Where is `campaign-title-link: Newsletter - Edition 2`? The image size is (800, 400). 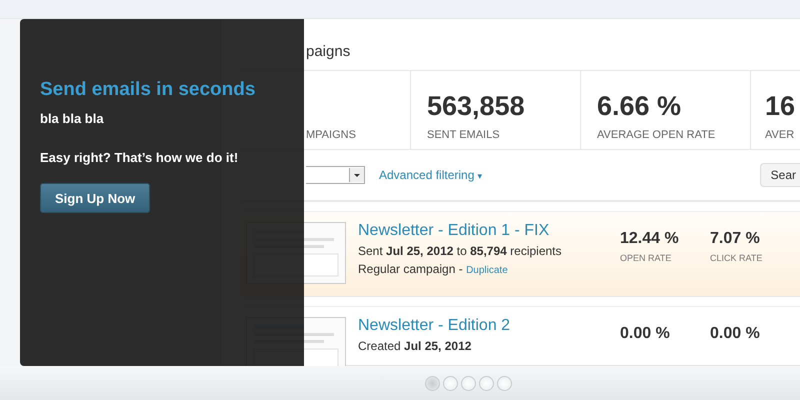 campaign-title-link: Newsletter - Edition 2 is located at coordinates (489, 326).